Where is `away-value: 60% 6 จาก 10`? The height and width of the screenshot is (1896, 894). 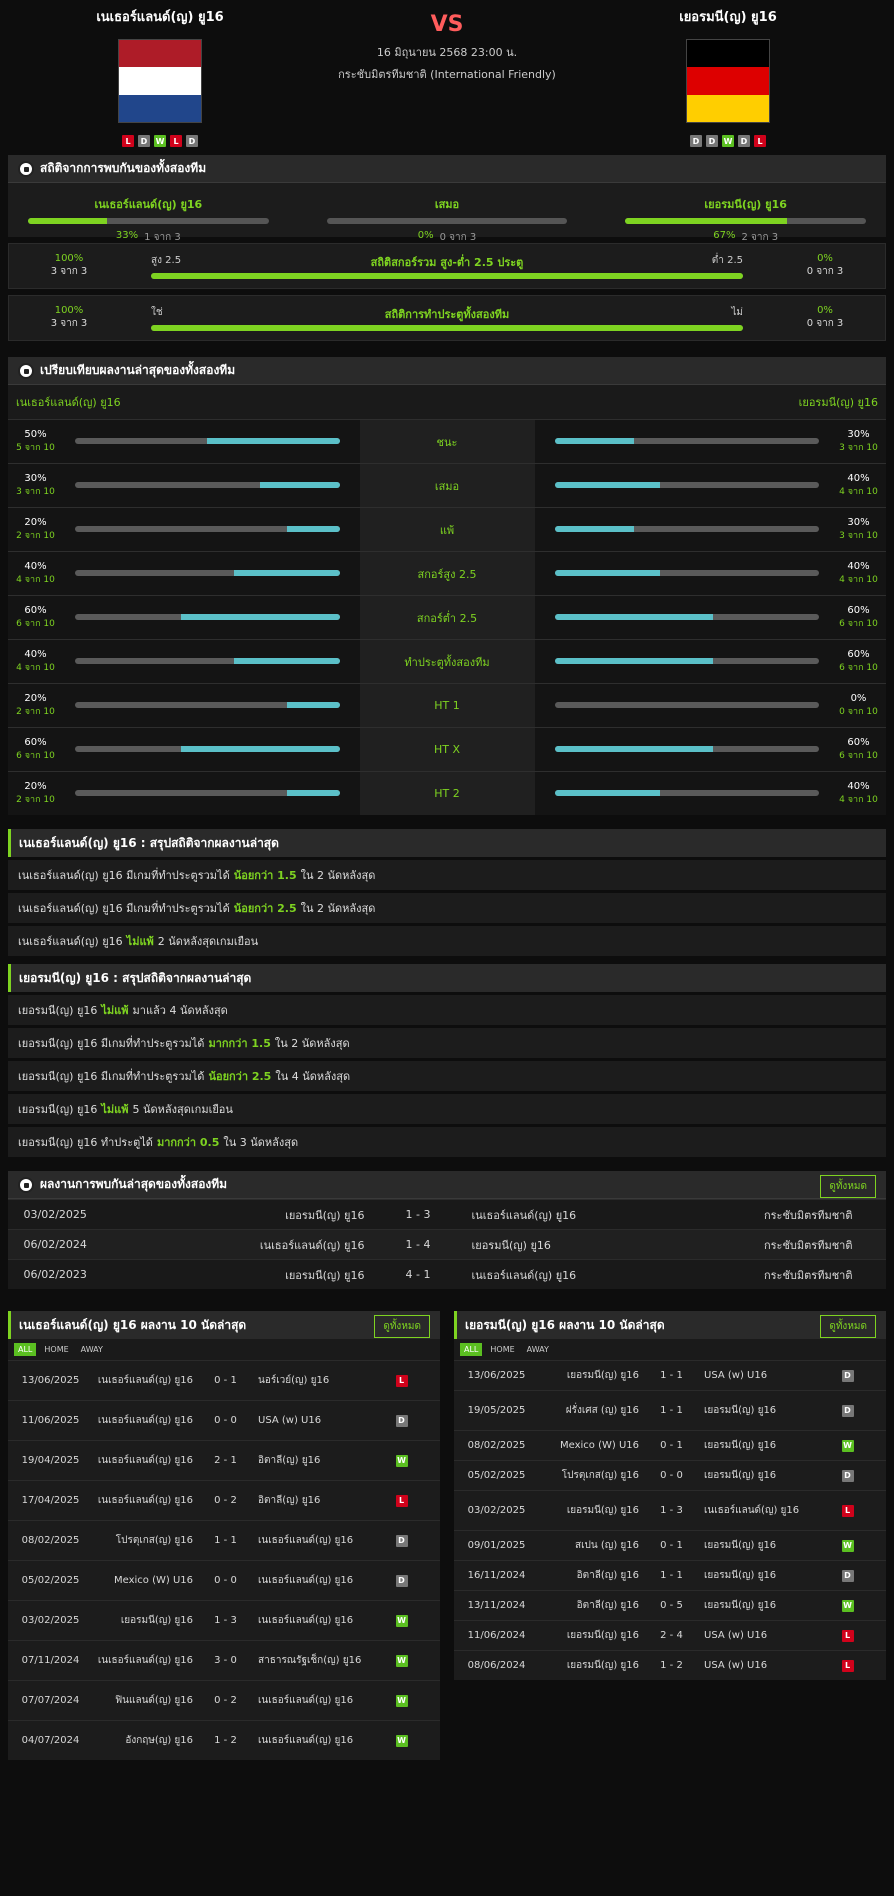
away-value: 60% 6 จาก 10 is located at coordinates (858, 661).